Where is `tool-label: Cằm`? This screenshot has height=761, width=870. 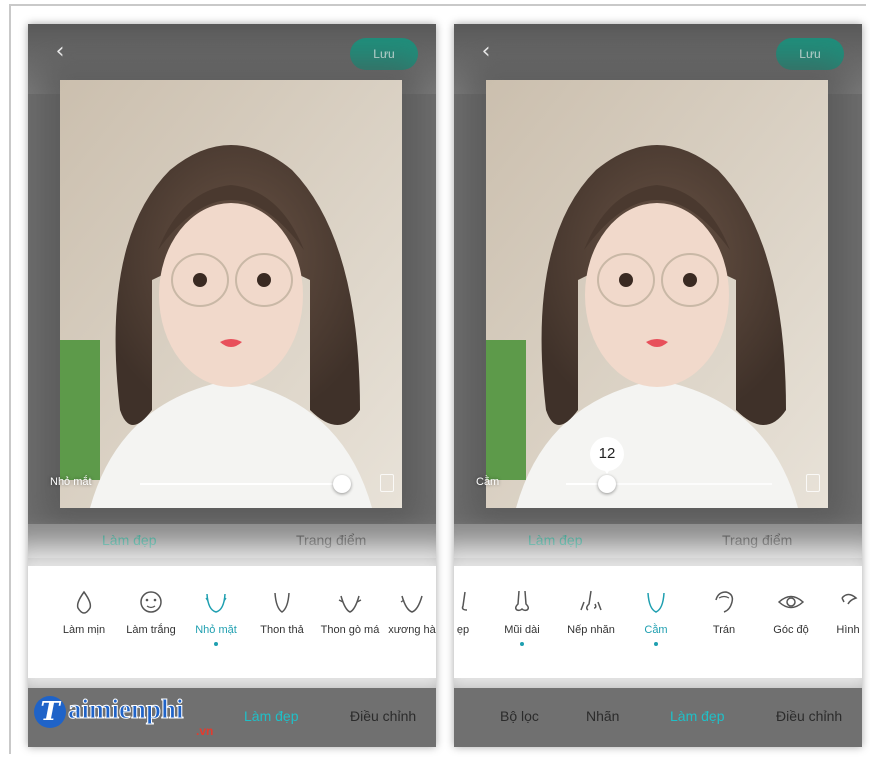 tool-label: Cằm is located at coordinates (656, 630).